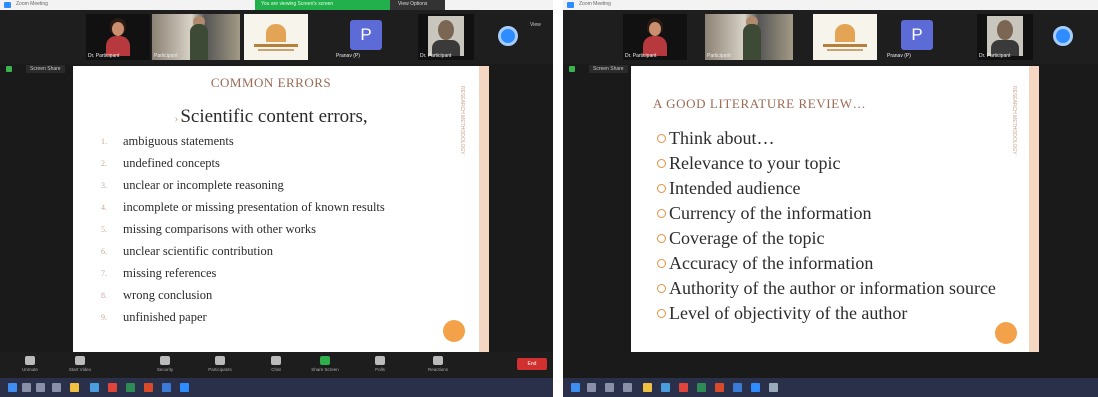  I want to click on list-item: 2. undefined concepts, so click(160, 163).